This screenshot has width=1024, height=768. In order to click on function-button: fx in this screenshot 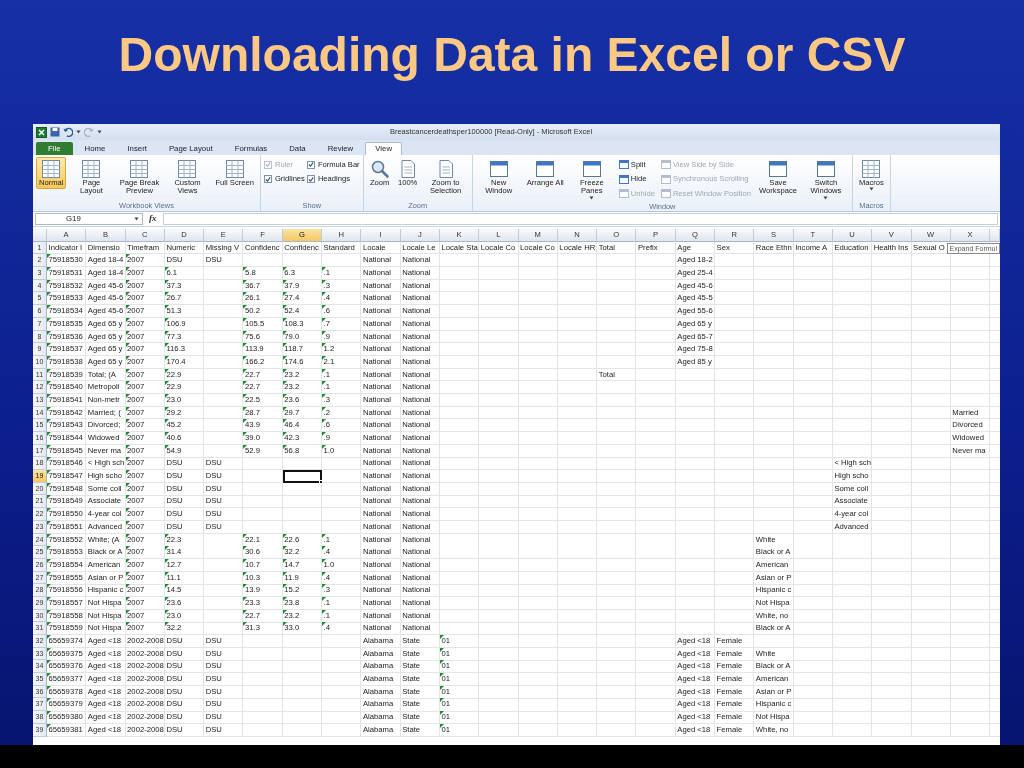, I will do `click(153, 219)`.